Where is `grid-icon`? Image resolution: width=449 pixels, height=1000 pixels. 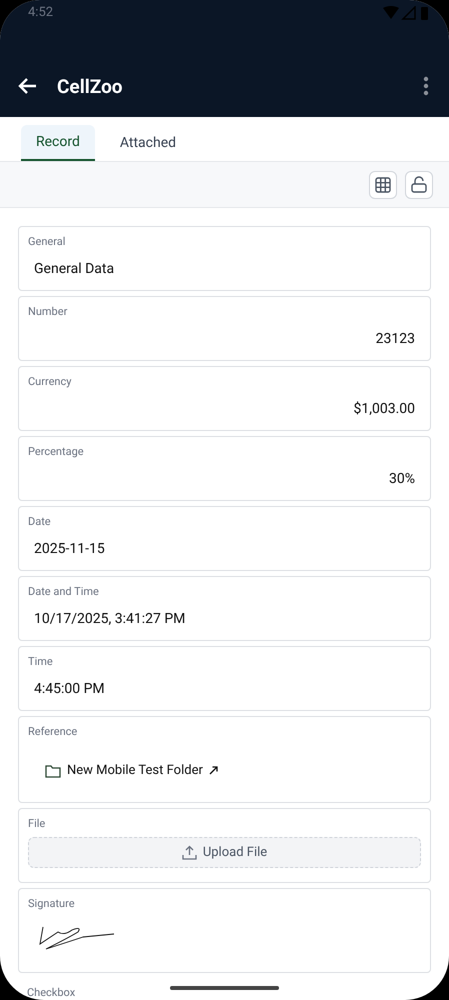 grid-icon is located at coordinates (383, 184).